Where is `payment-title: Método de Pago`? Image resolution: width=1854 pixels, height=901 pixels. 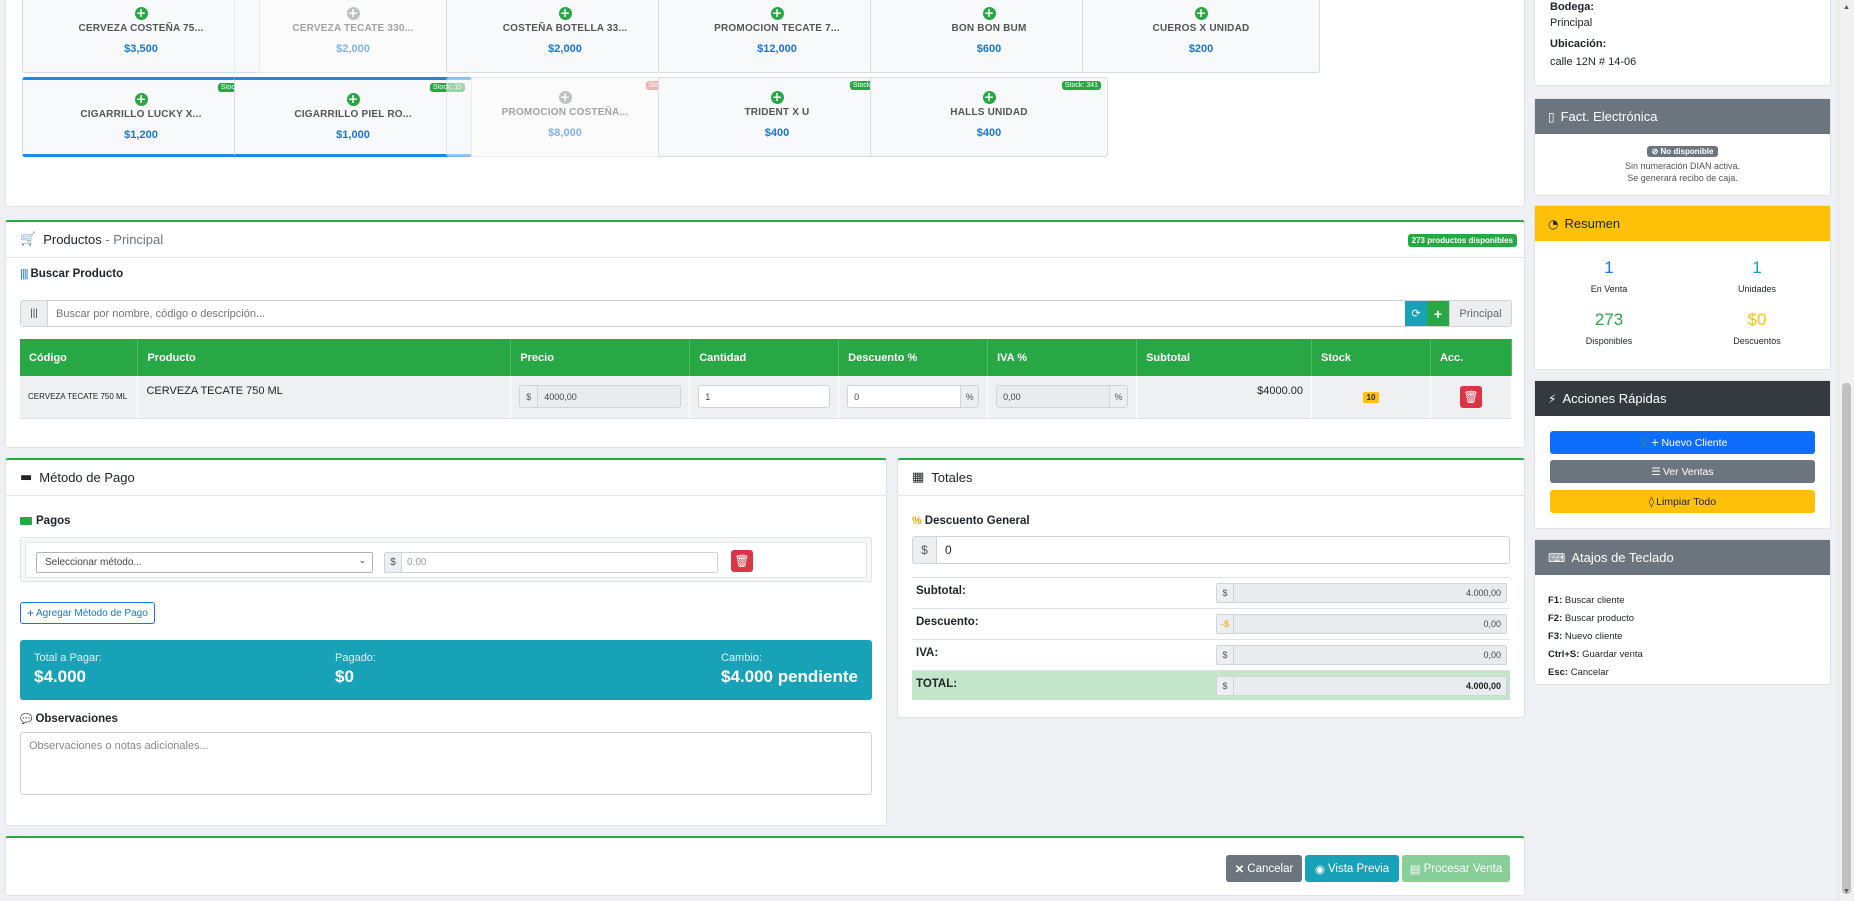
payment-title: Método de Pago is located at coordinates (87, 477).